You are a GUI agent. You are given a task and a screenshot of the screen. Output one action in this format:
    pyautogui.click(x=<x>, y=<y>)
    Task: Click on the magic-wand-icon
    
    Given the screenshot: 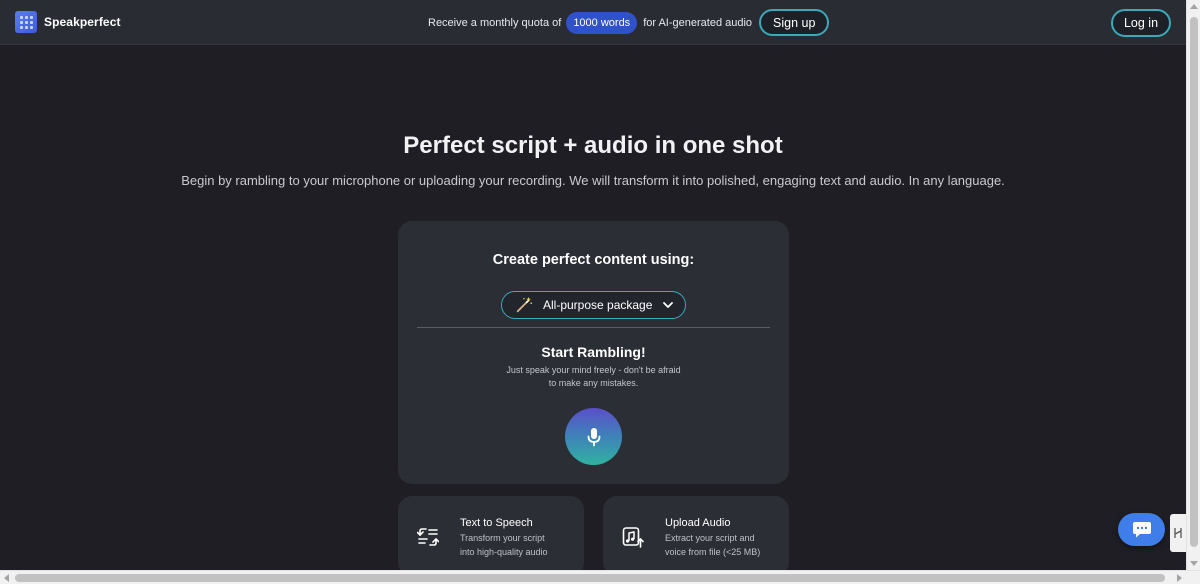 What is the action you would take?
    pyautogui.click(x=524, y=304)
    